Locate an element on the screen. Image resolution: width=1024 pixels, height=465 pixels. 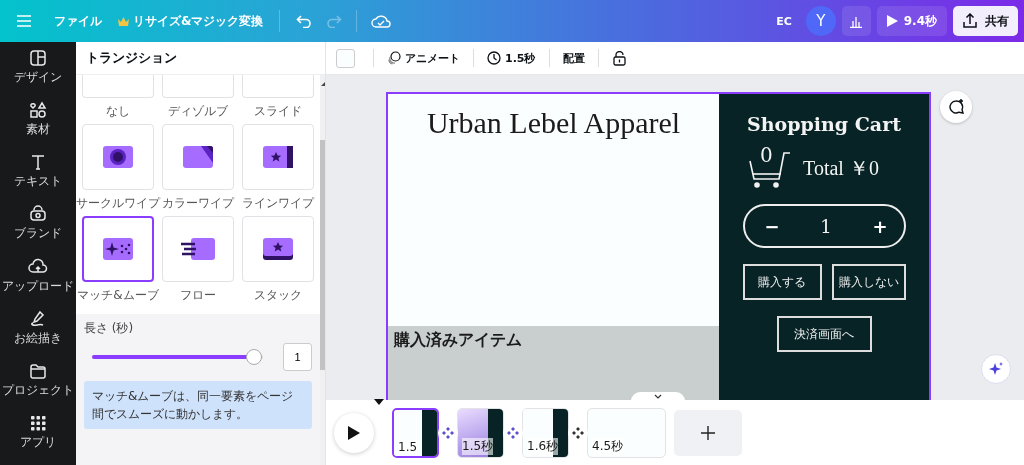
page-thumbnail: 4.5秒 is located at coordinates (626, 432).